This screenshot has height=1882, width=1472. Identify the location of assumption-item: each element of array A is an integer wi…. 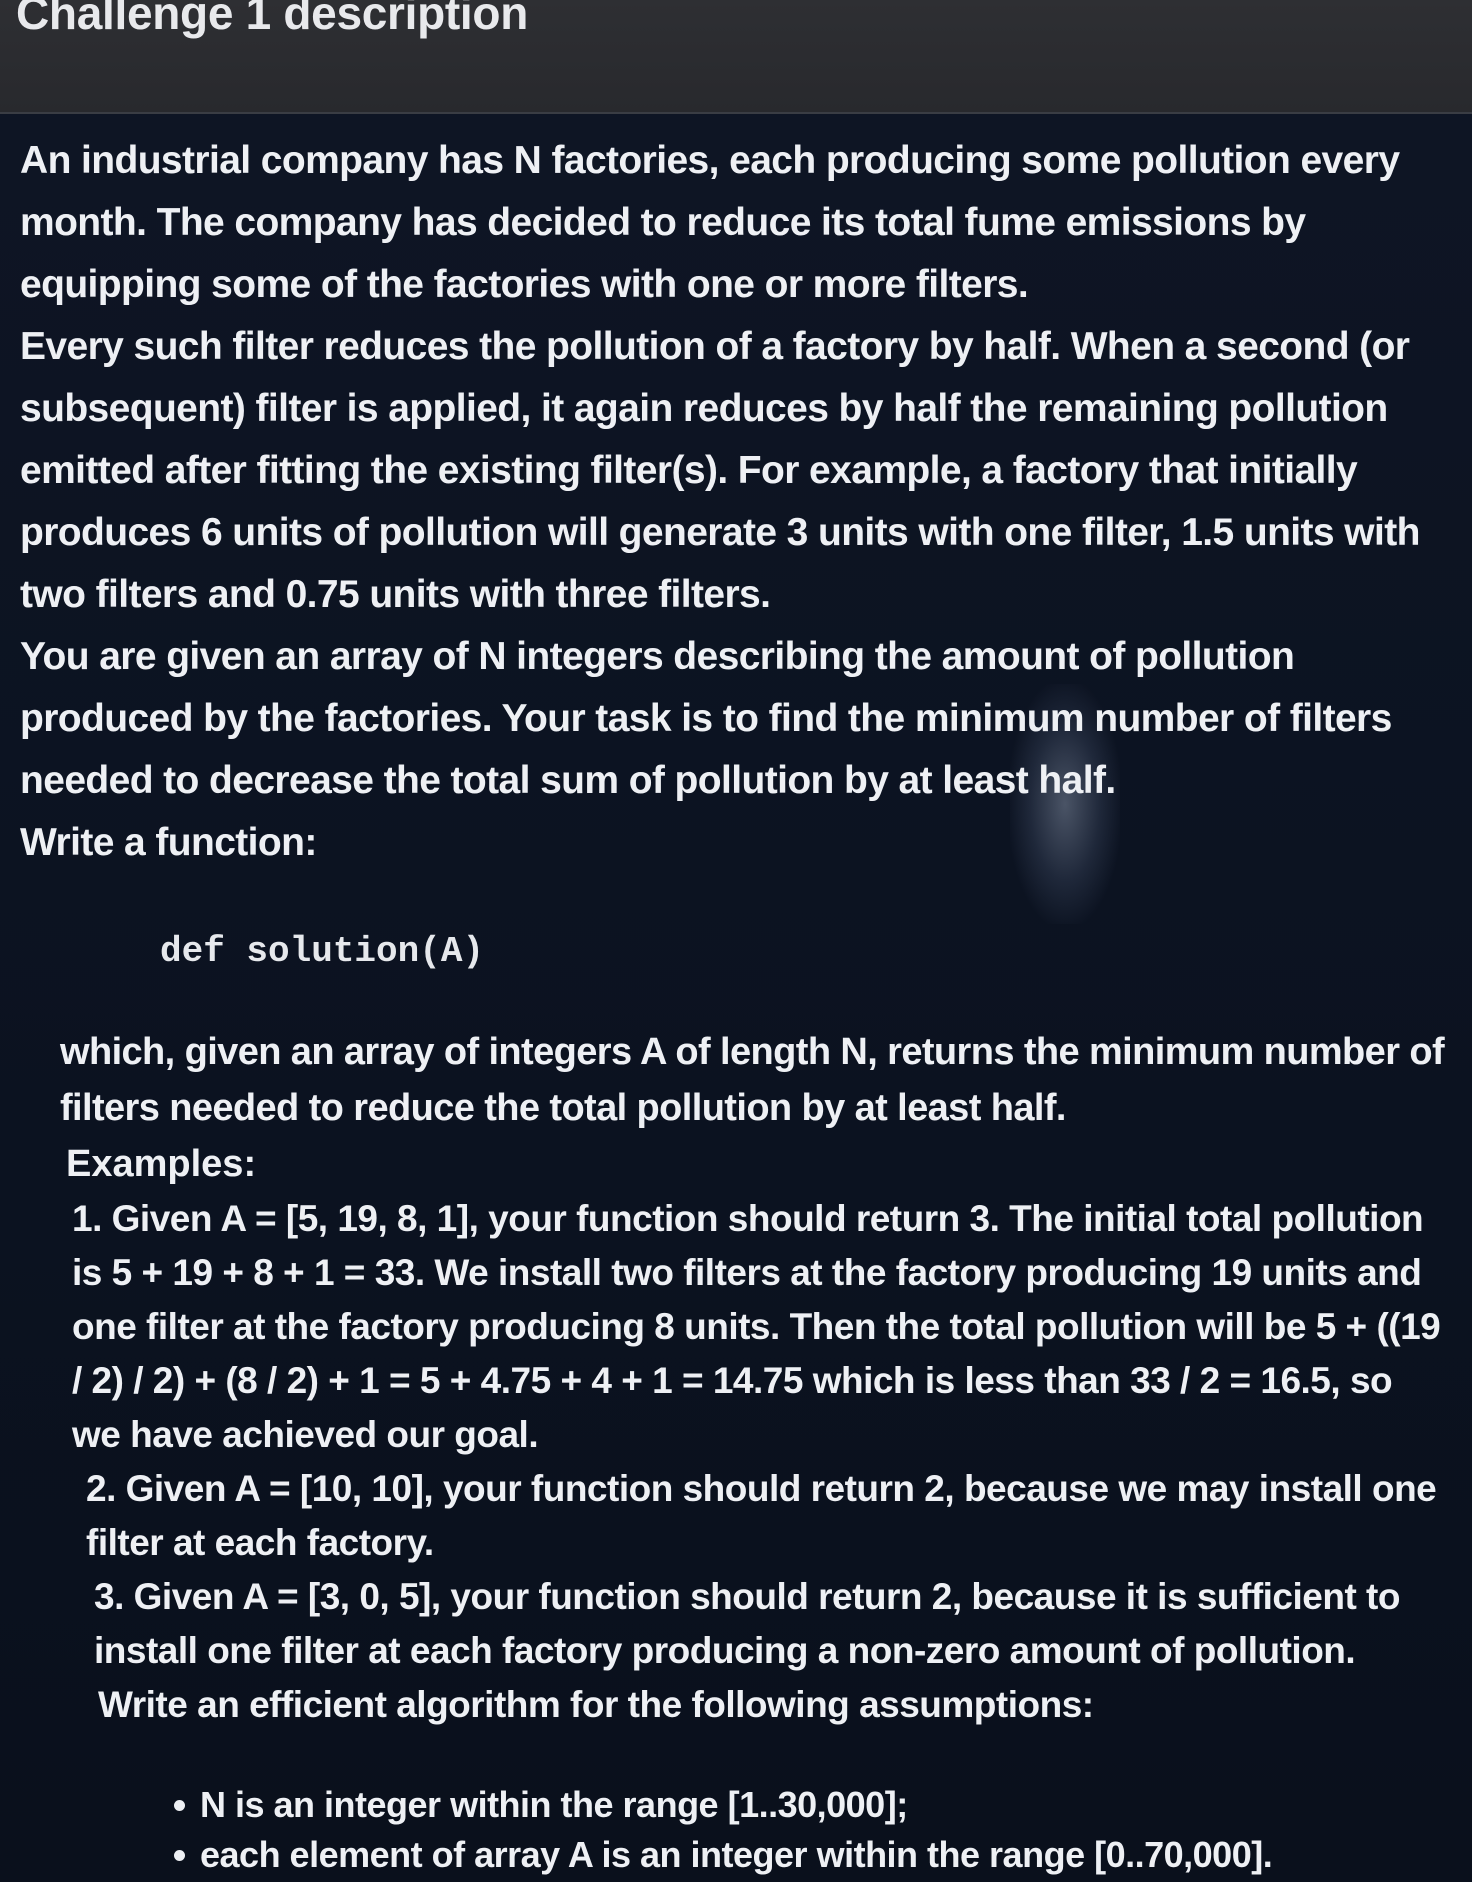
(812, 1855).